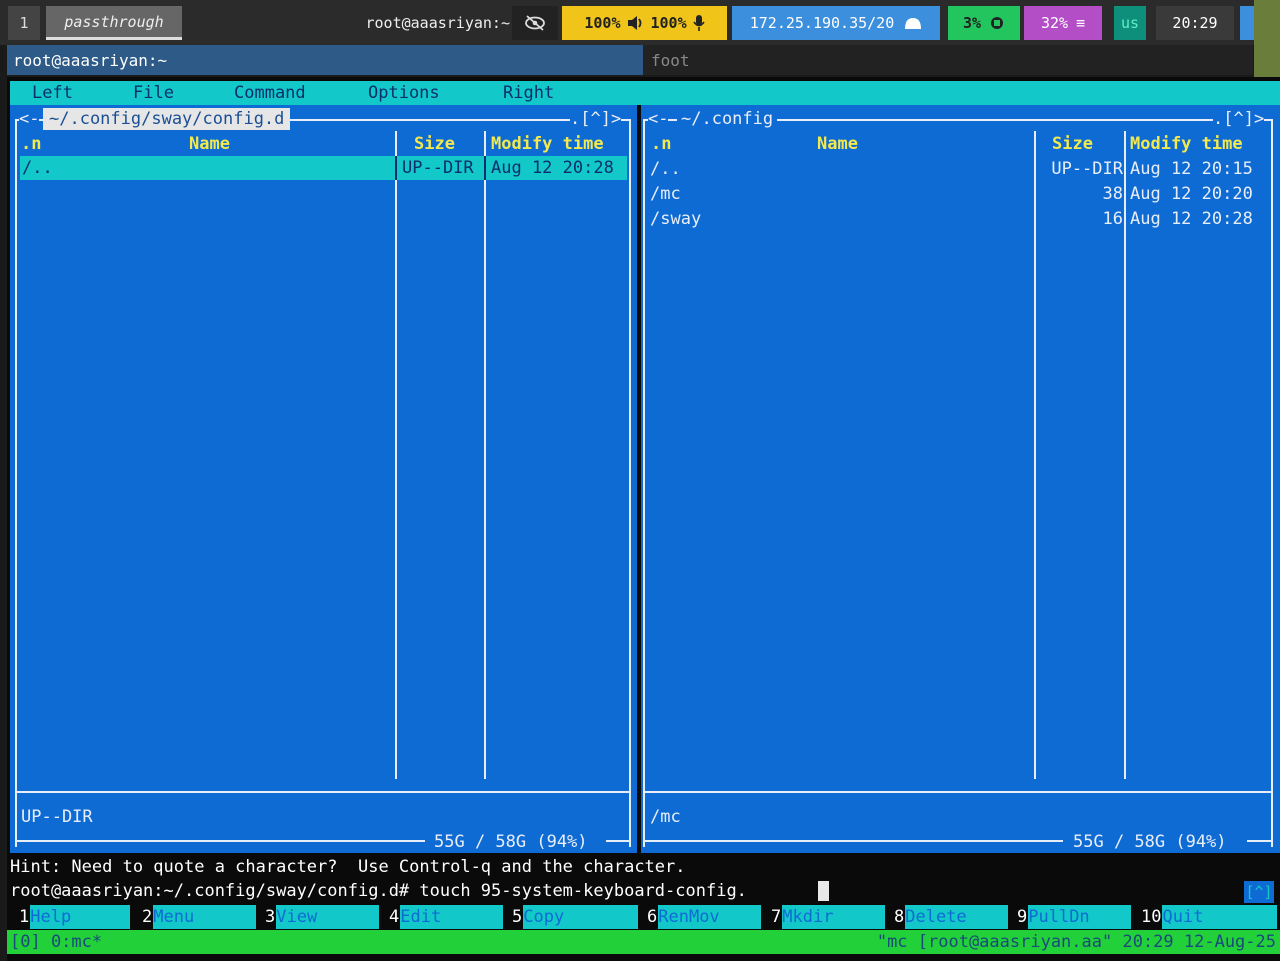  I want to click on memory-module: 32% ≡, so click(1063, 23).